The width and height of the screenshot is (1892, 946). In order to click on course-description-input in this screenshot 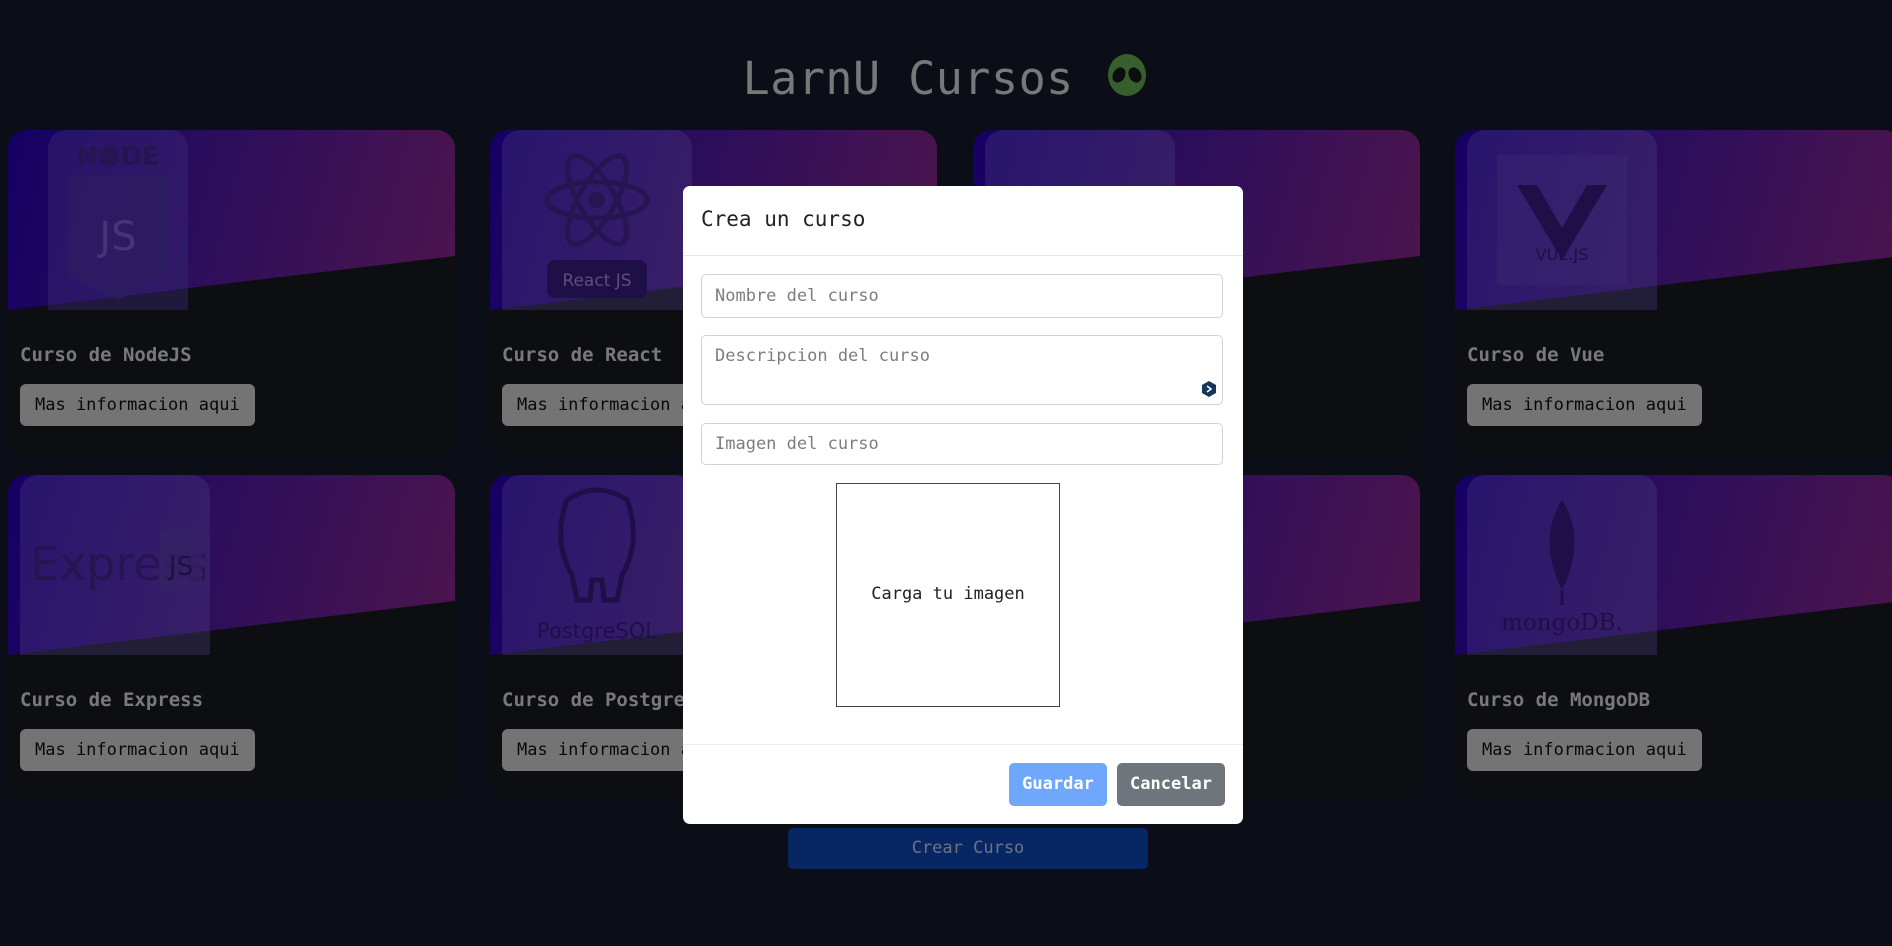, I will do `click(962, 370)`.